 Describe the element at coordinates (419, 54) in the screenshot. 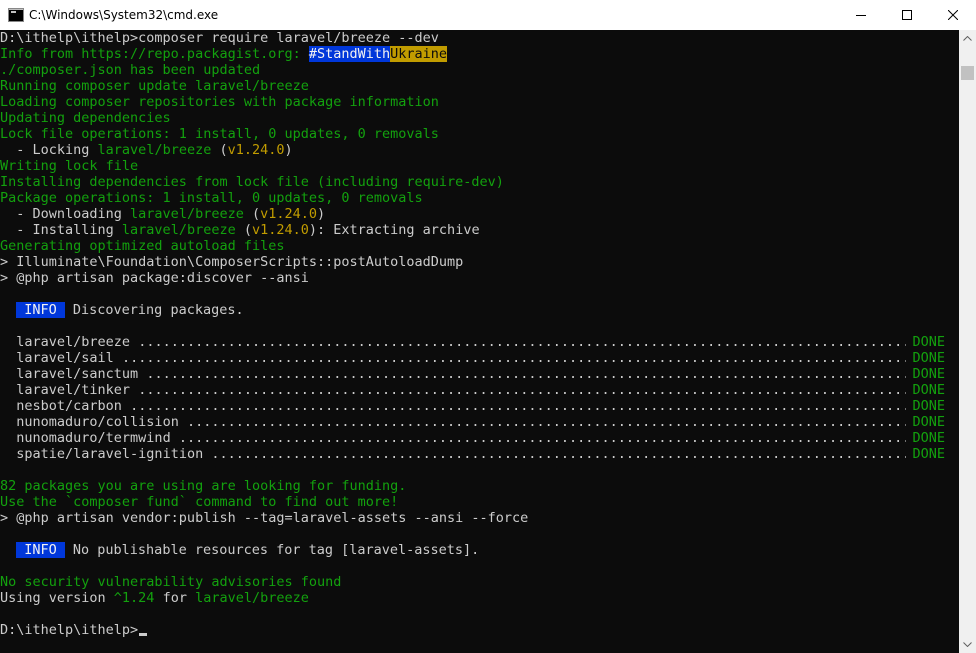

I see `console-text: Ukraine` at that location.